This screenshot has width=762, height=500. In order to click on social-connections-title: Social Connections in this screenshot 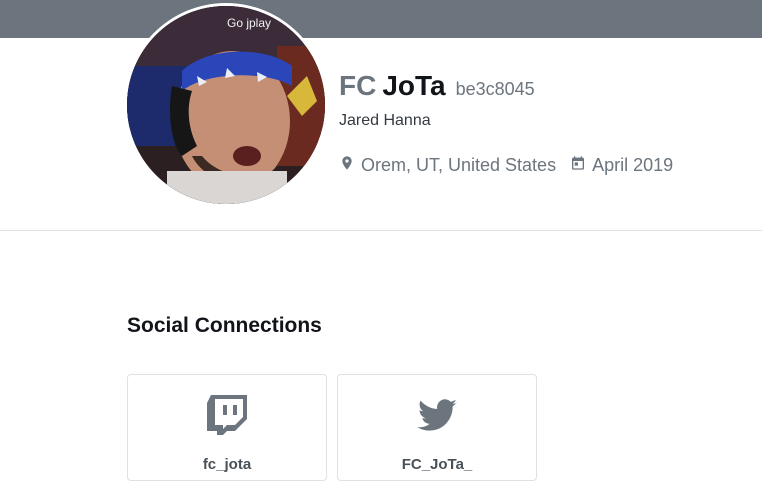, I will do `click(224, 325)`.